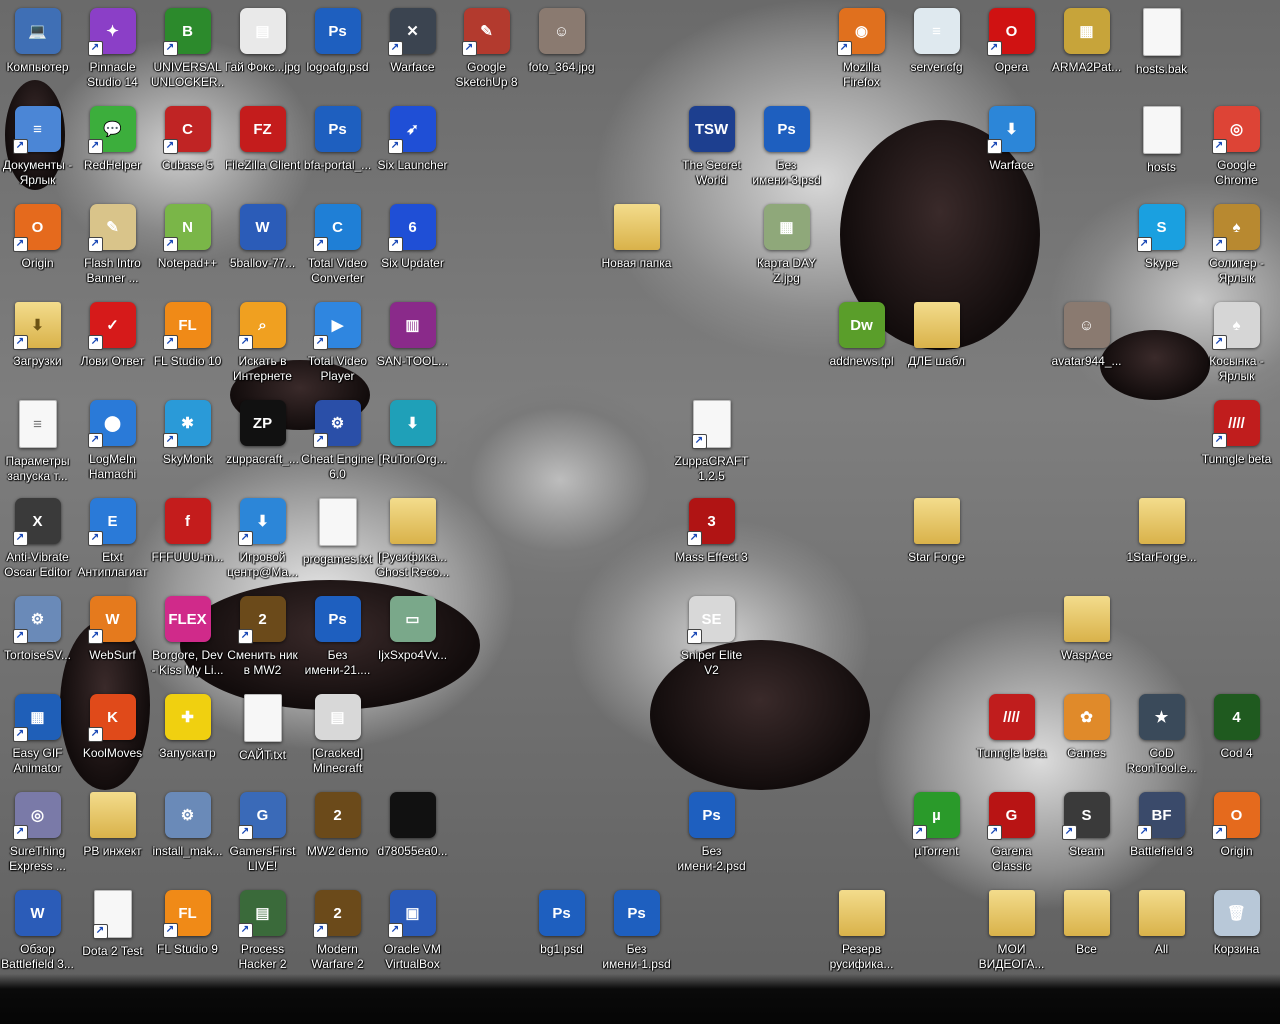  Describe the element at coordinates (187, 443) in the screenshot. I see `desktop-icon-skymonk: ✱ ↗ SkyMonk` at that location.